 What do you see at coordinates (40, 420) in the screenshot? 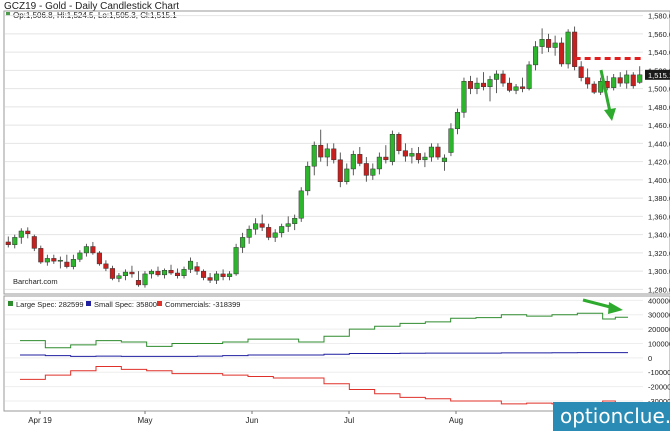
I see `x-tick-label: Apr 19` at bounding box center [40, 420].